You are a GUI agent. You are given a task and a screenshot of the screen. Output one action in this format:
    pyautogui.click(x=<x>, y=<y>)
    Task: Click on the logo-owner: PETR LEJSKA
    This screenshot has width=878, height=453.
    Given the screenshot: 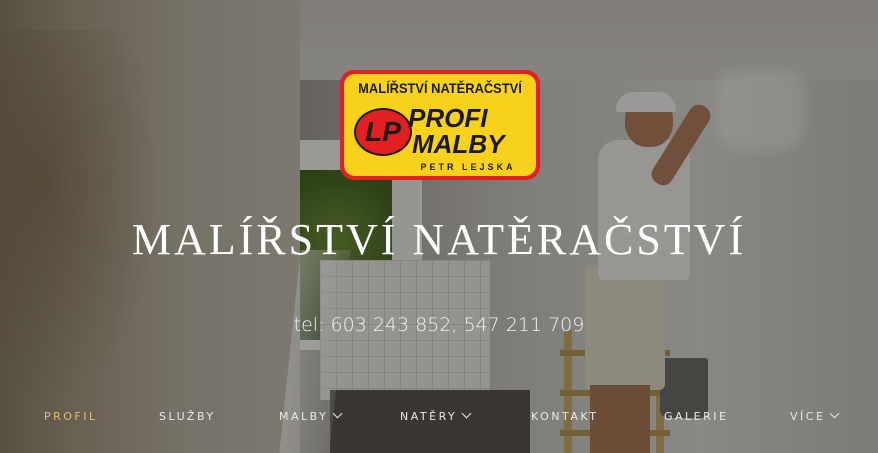 What is the action you would take?
    pyautogui.click(x=468, y=167)
    